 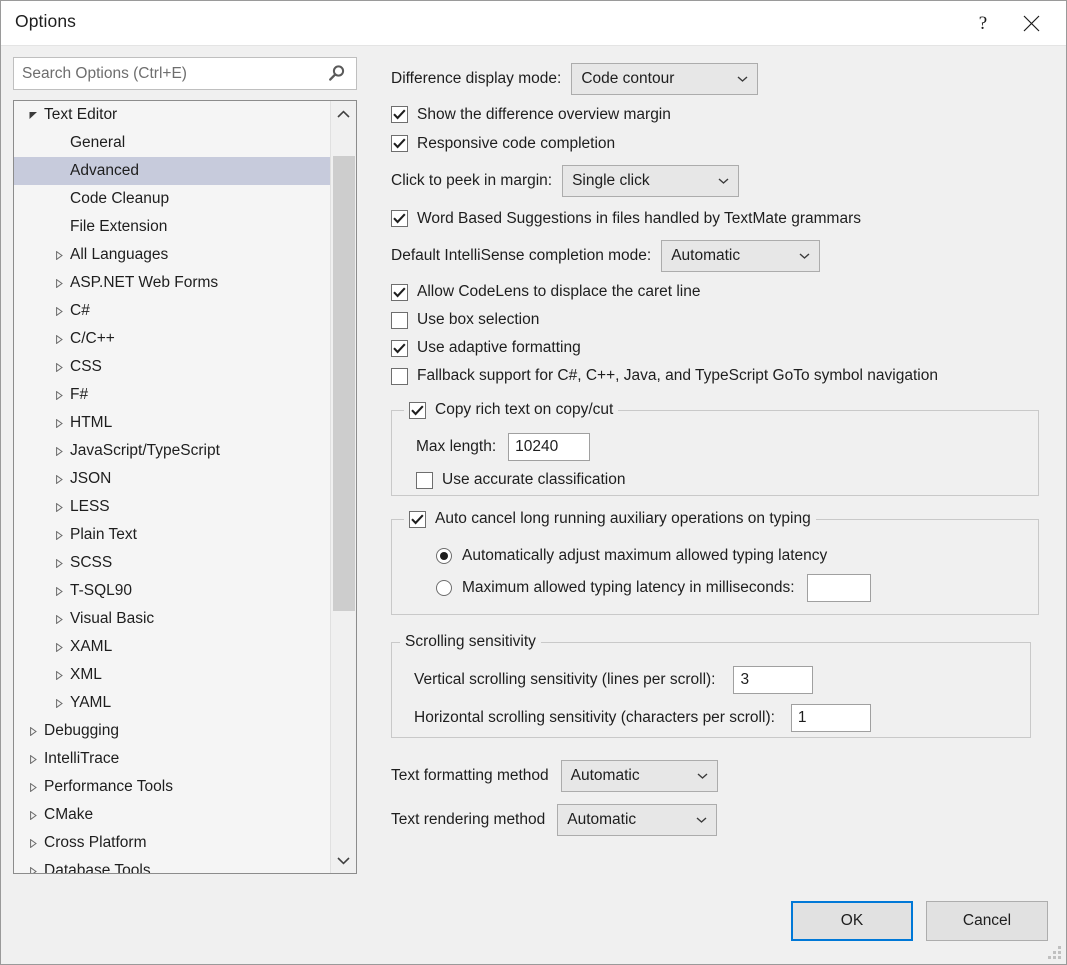 I want to click on tree-item-debugging: Debugging, so click(x=172, y=731).